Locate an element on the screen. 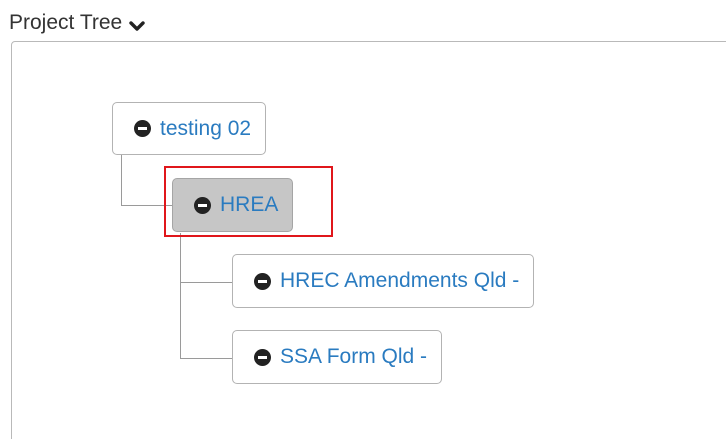 The height and width of the screenshot is (439, 726). connector-child-vertical is located at coordinates (180, 296).